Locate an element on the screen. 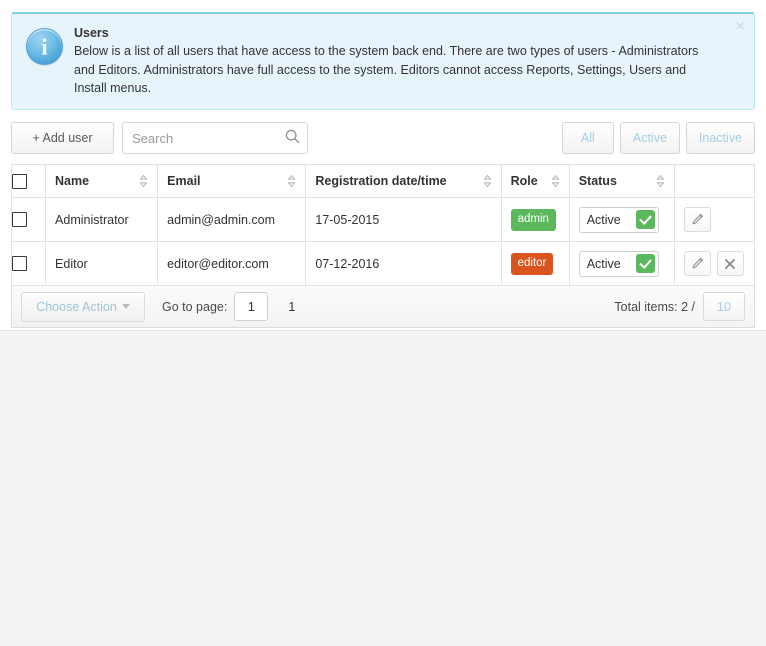  column-header-email: Email is located at coordinates (232, 181).